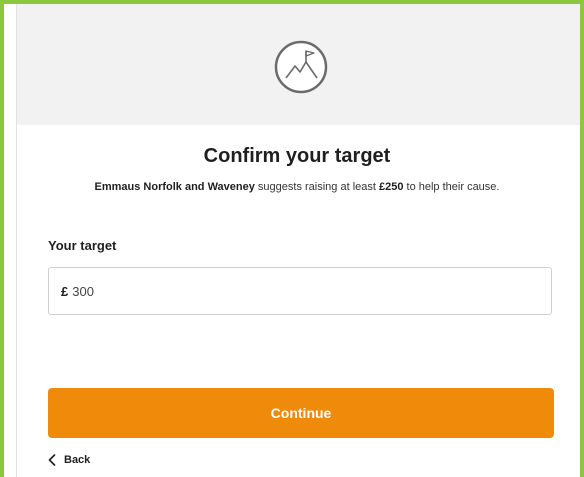  Describe the element at coordinates (301, 413) in the screenshot. I see `continue-button: Continue` at that location.